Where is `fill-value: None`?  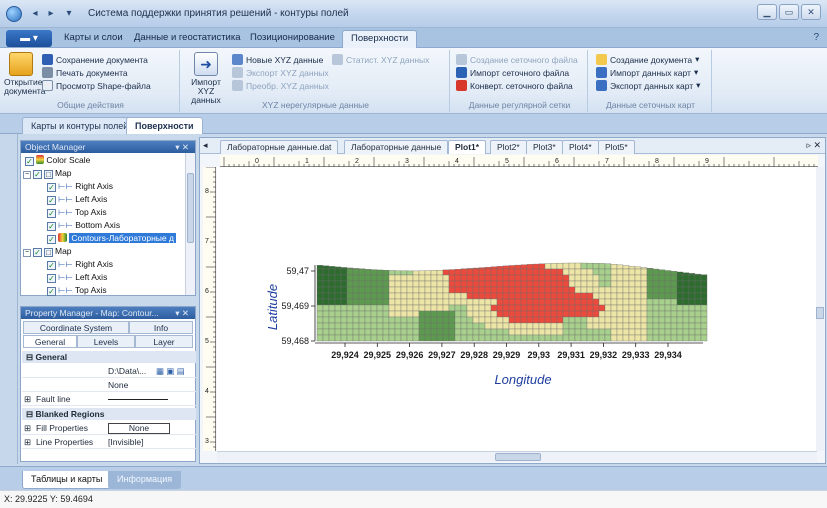 fill-value: None is located at coordinates (139, 428).